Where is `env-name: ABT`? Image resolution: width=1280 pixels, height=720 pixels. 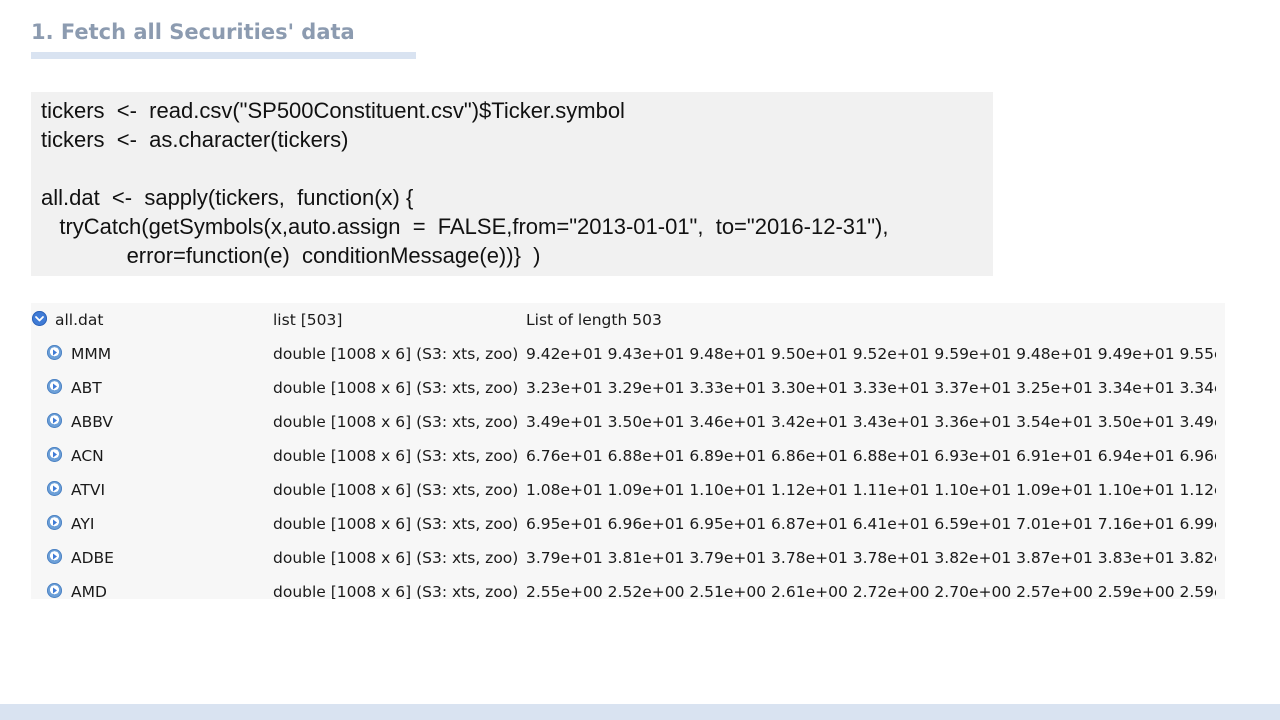 env-name: ABT is located at coordinates (86, 388).